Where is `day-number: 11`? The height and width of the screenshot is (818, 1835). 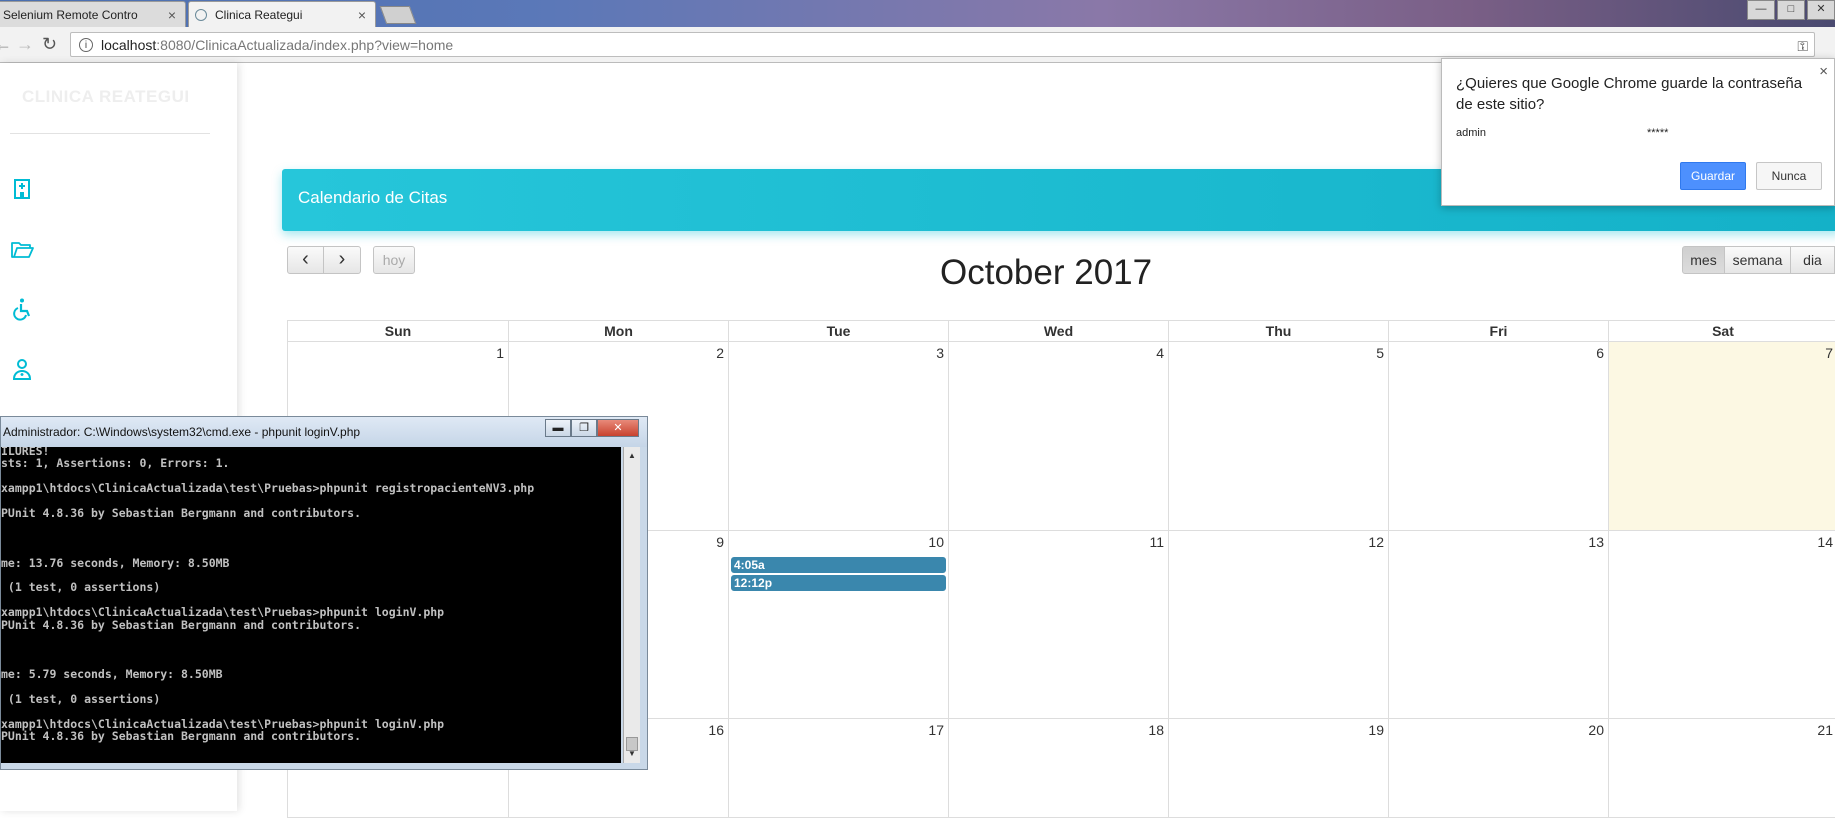 day-number: 11 is located at coordinates (1156, 542).